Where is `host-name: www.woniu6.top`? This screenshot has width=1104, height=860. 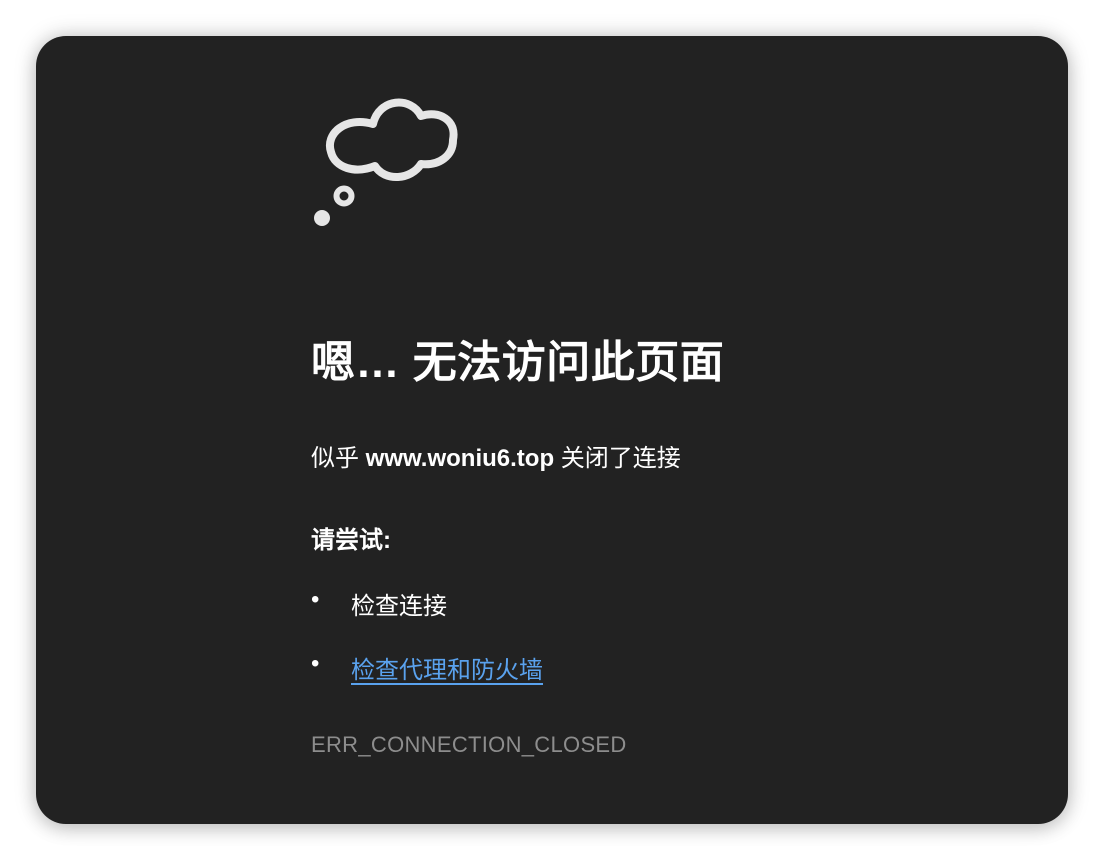
host-name: www.woniu6.top is located at coordinates (460, 458).